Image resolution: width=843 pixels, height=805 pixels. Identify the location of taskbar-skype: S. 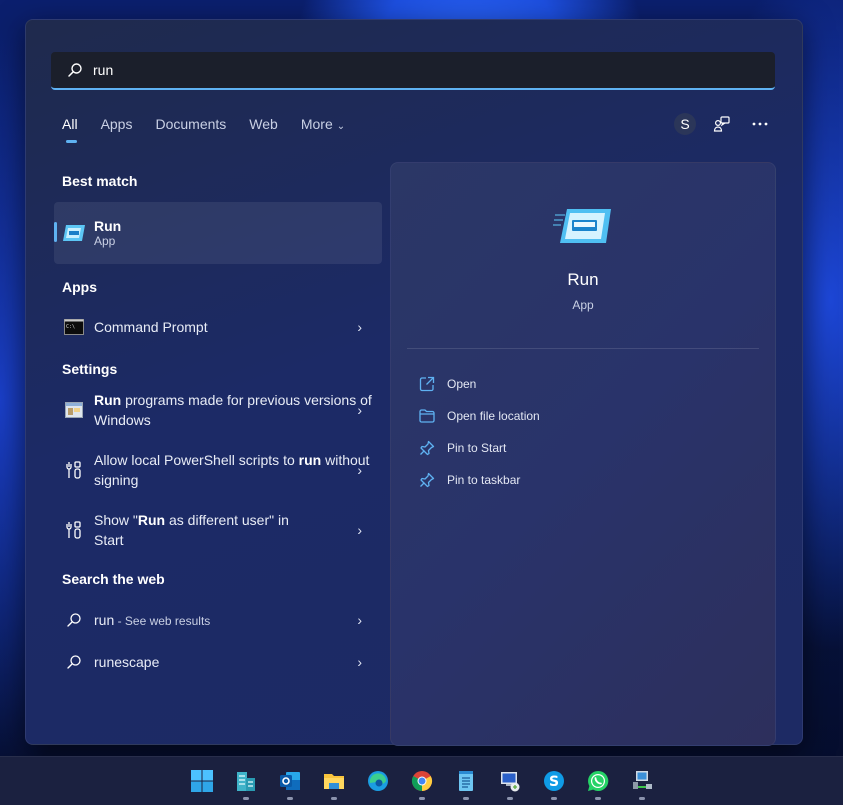
(554, 781).